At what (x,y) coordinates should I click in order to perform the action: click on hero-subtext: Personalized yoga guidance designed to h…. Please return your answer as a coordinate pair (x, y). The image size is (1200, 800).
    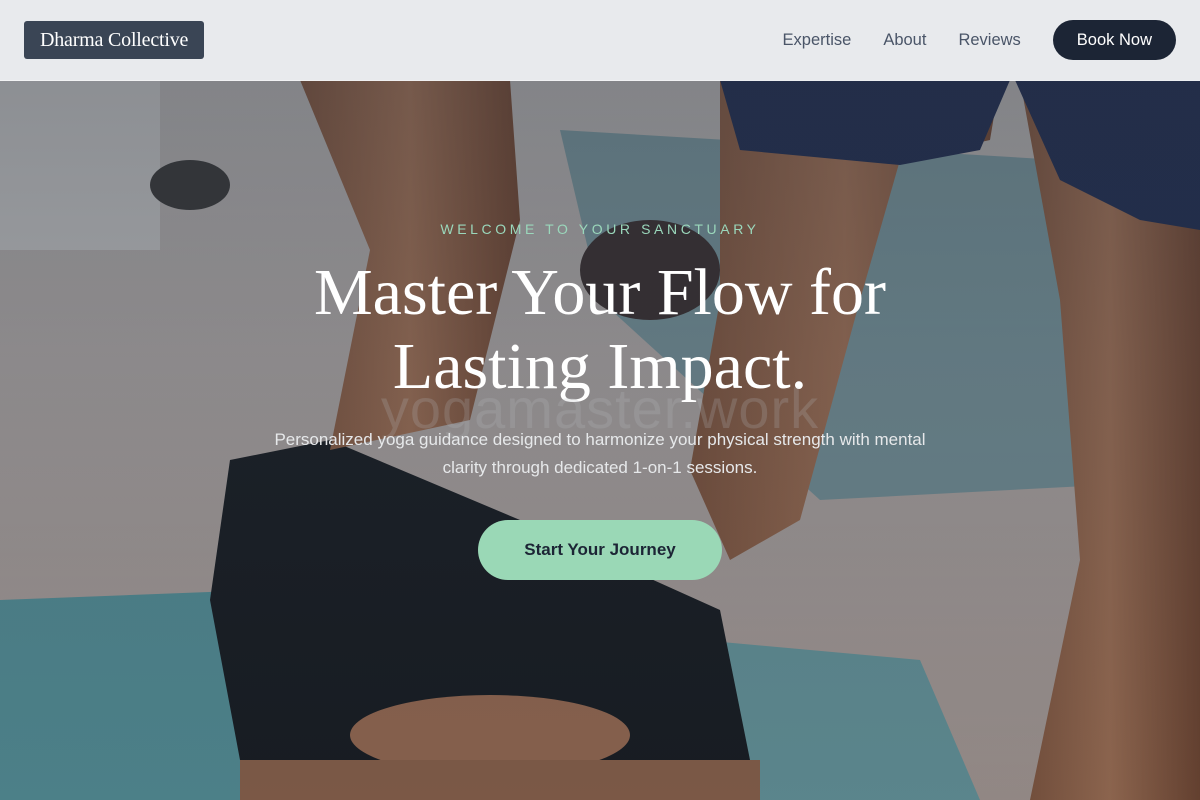
    Looking at the image, I should click on (600, 453).